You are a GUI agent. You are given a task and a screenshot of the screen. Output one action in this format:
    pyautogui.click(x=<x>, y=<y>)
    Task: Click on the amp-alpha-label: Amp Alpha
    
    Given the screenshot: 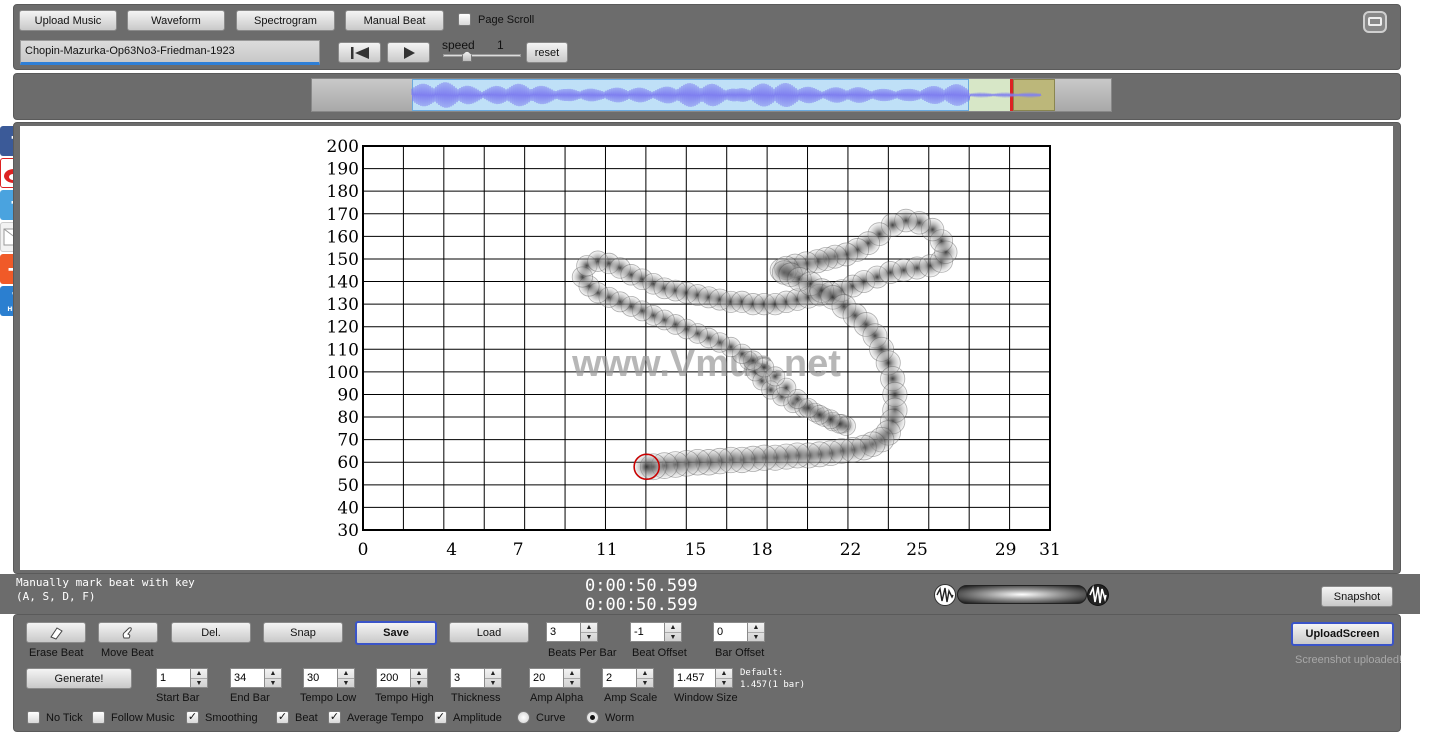 What is the action you would take?
    pyautogui.click(x=557, y=698)
    